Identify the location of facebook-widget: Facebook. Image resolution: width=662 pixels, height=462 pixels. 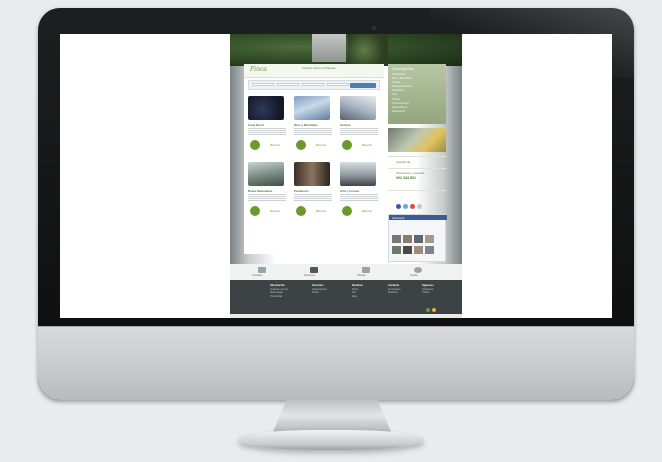
(417, 238).